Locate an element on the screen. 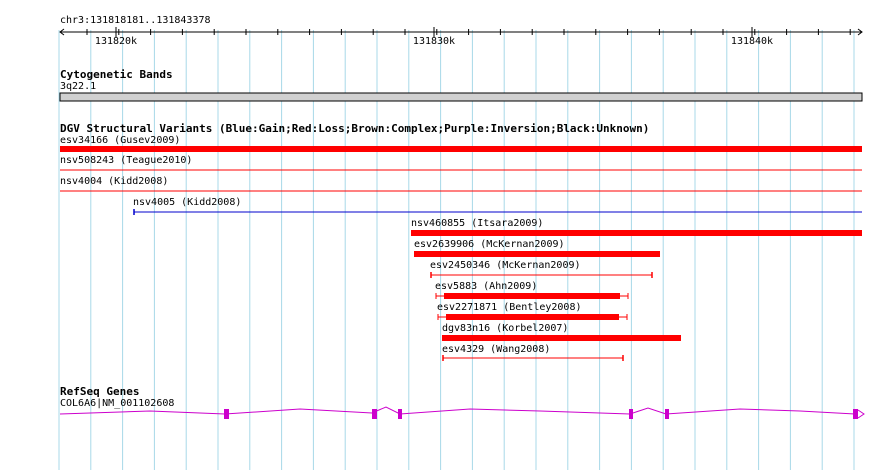 The width and height of the screenshot is (890, 470). ruler-tick-label: 131820k is located at coordinates (116, 41).